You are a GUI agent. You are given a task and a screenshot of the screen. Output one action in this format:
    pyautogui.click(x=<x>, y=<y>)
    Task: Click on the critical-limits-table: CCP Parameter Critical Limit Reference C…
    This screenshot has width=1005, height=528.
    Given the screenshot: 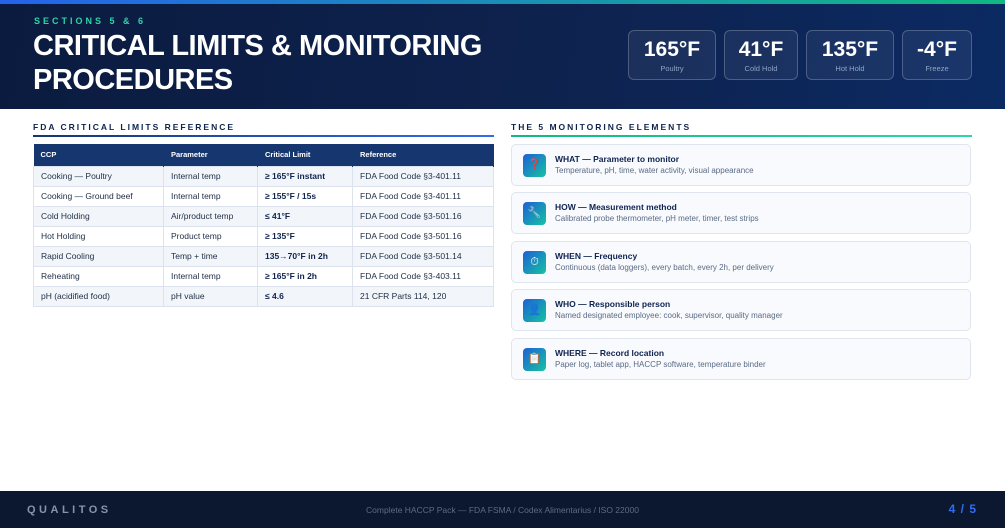 What is the action you would take?
    pyautogui.click(x=263, y=225)
    